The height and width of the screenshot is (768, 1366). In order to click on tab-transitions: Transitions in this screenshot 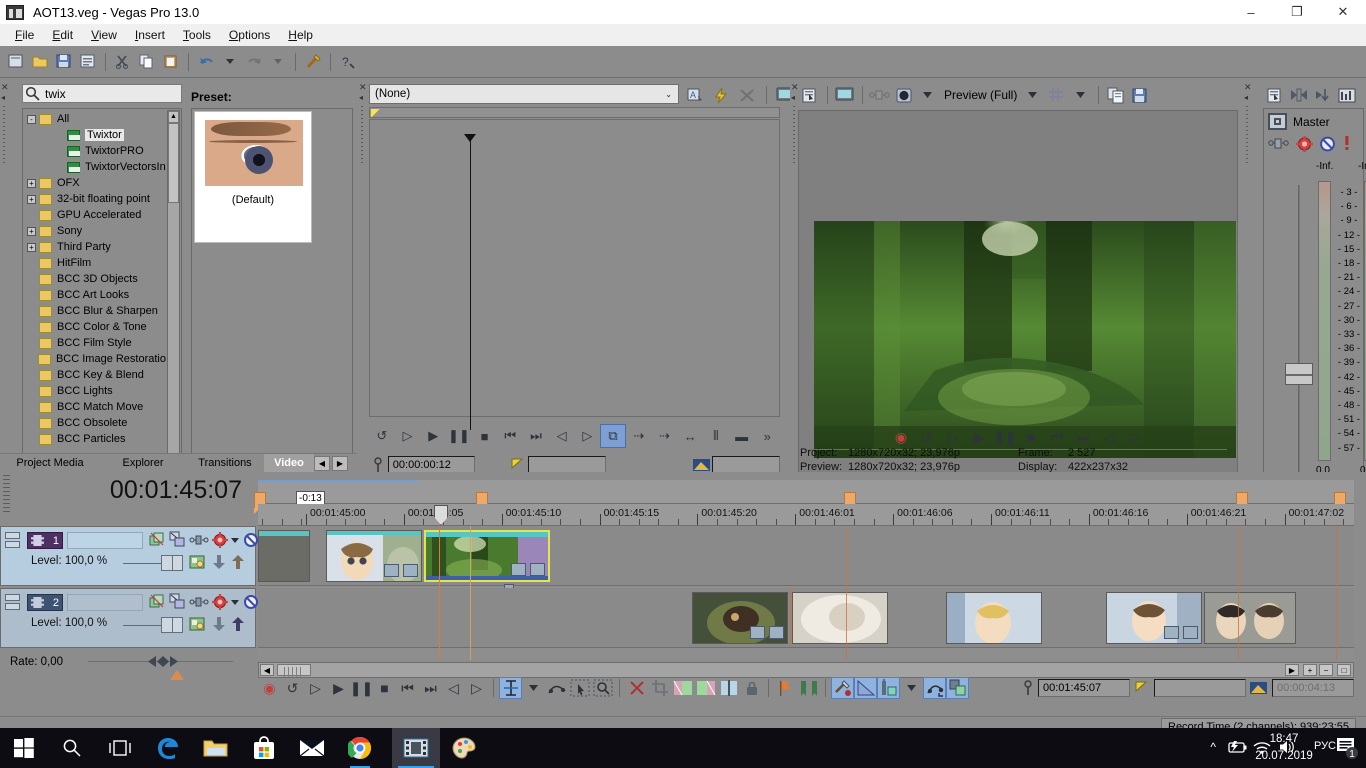, I will do `click(225, 463)`.